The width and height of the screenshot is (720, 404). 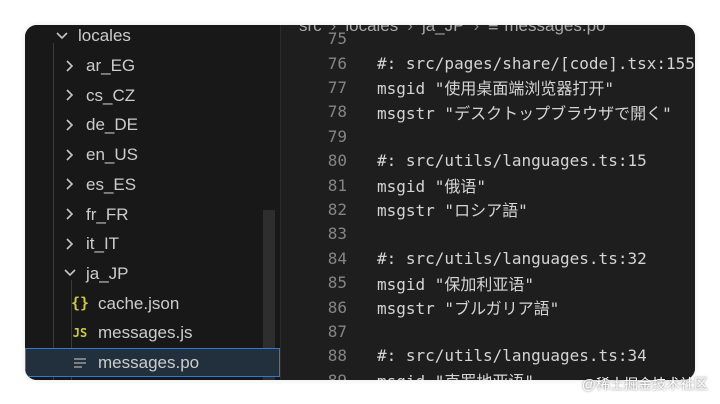 I want to click on code-text: msgstr "ブルガリア語", so click(x=468, y=309).